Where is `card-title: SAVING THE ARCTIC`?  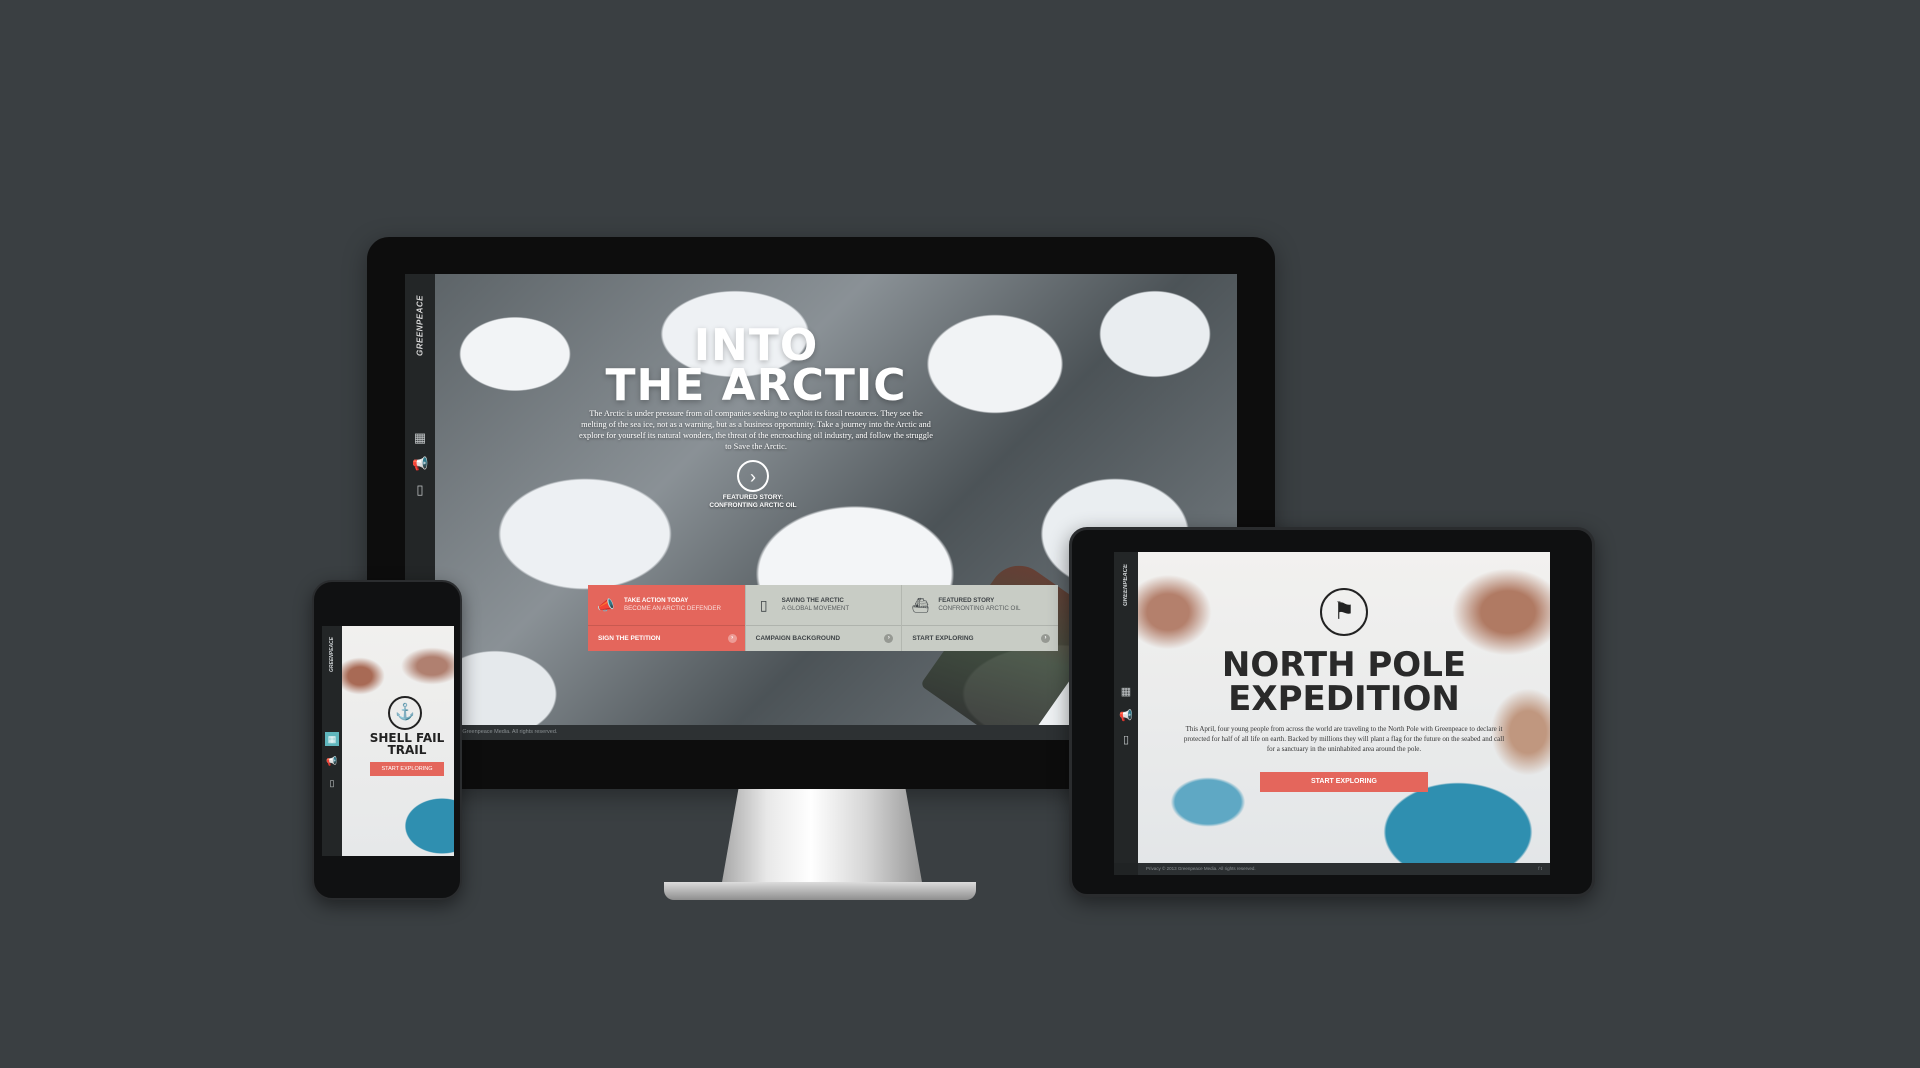
card-title: SAVING THE ARCTIC is located at coordinates (812, 600).